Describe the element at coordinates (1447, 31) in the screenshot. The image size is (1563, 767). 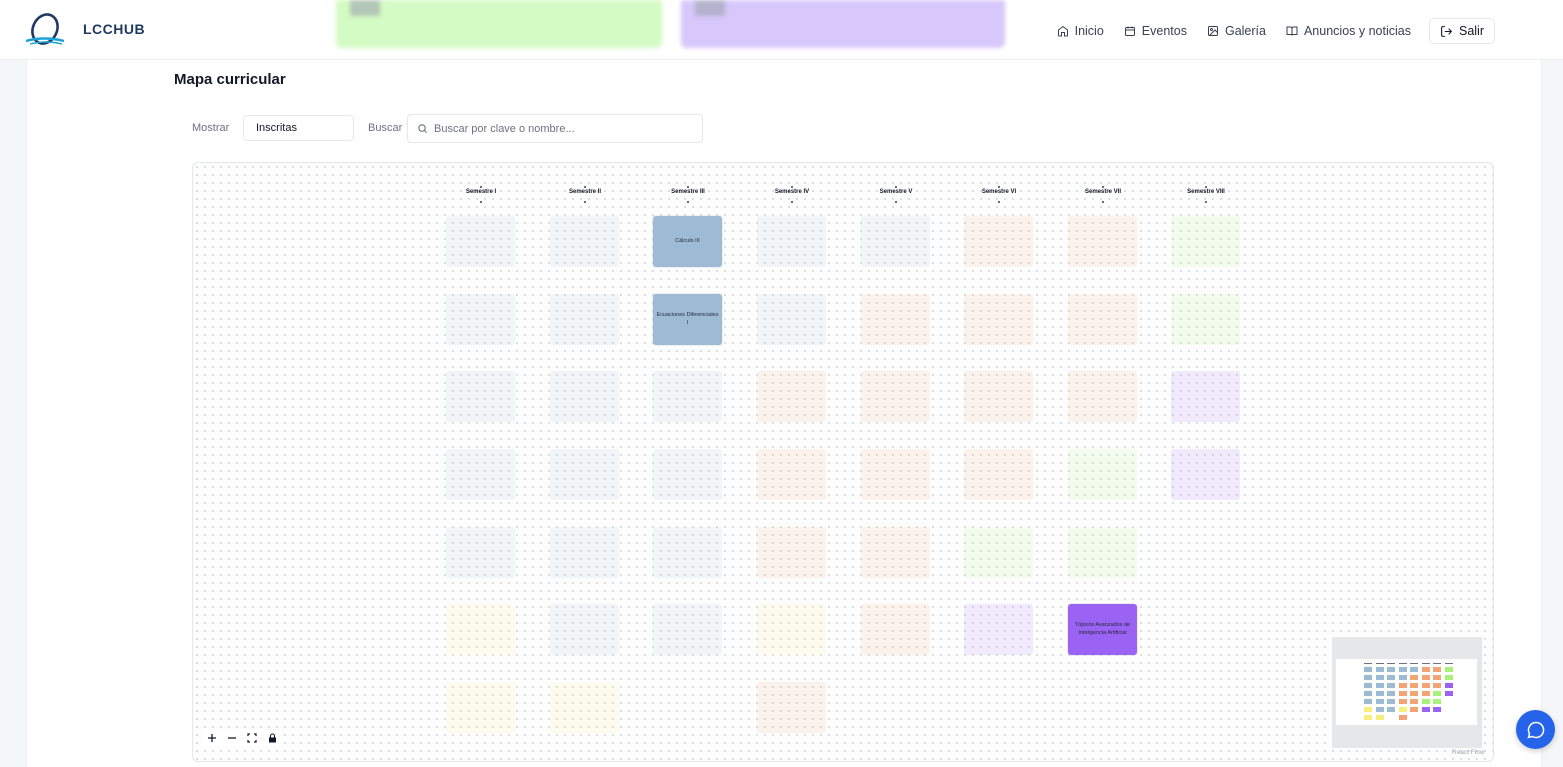
I see `logout-icon` at that location.